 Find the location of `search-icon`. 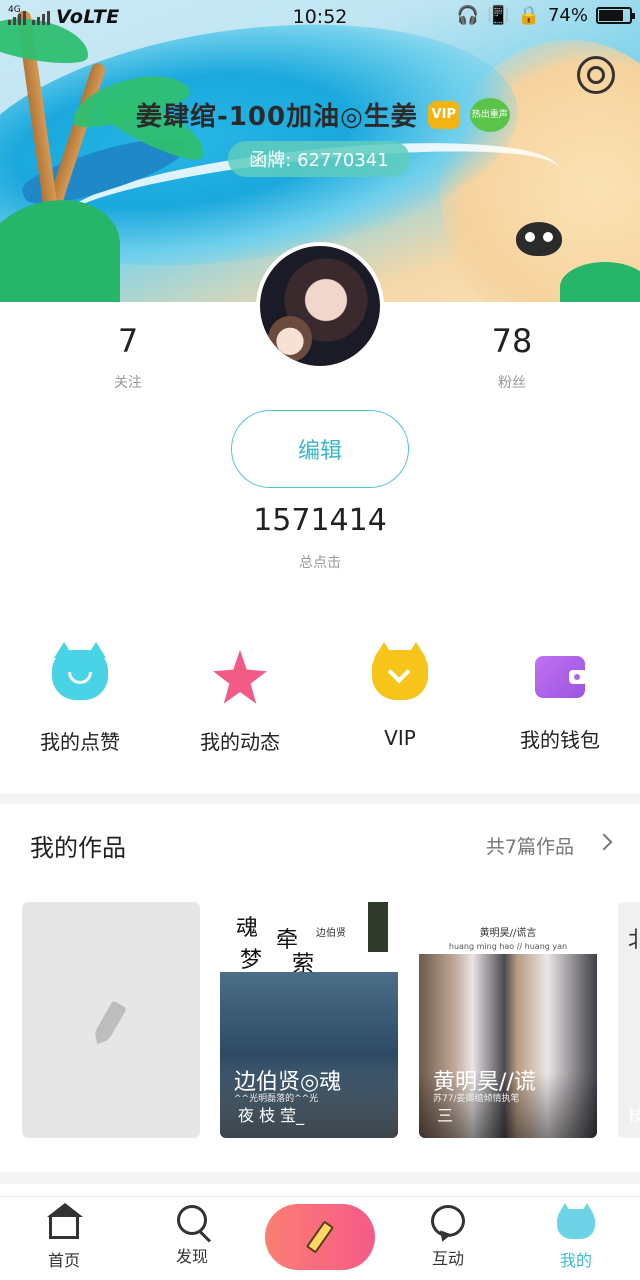

search-icon is located at coordinates (192, 1220).